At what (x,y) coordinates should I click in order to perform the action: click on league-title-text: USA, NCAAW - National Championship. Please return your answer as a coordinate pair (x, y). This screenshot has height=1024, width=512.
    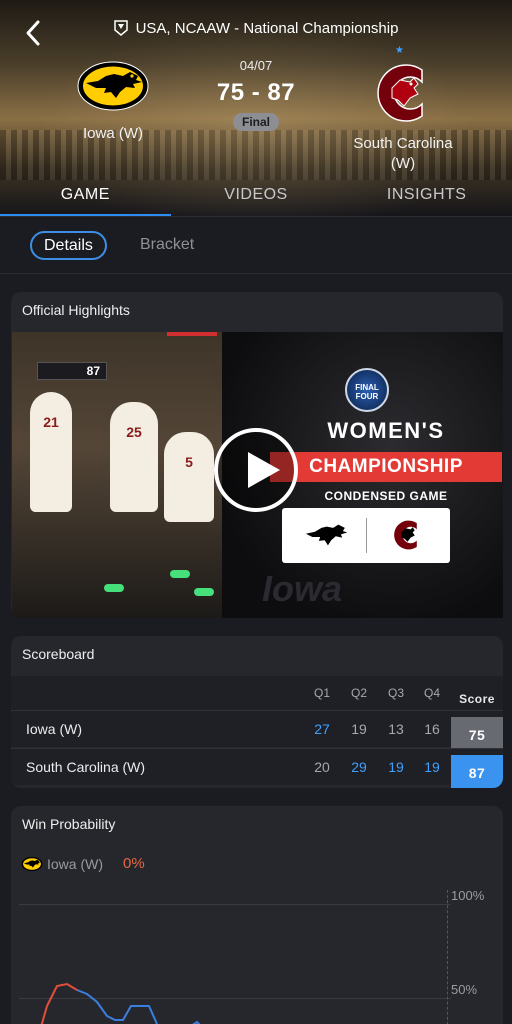
    Looking at the image, I should click on (267, 28).